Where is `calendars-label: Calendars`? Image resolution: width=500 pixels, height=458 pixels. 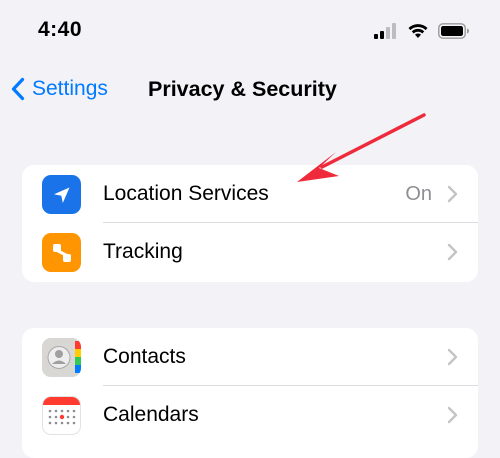 calendars-label: Calendars is located at coordinates (151, 414).